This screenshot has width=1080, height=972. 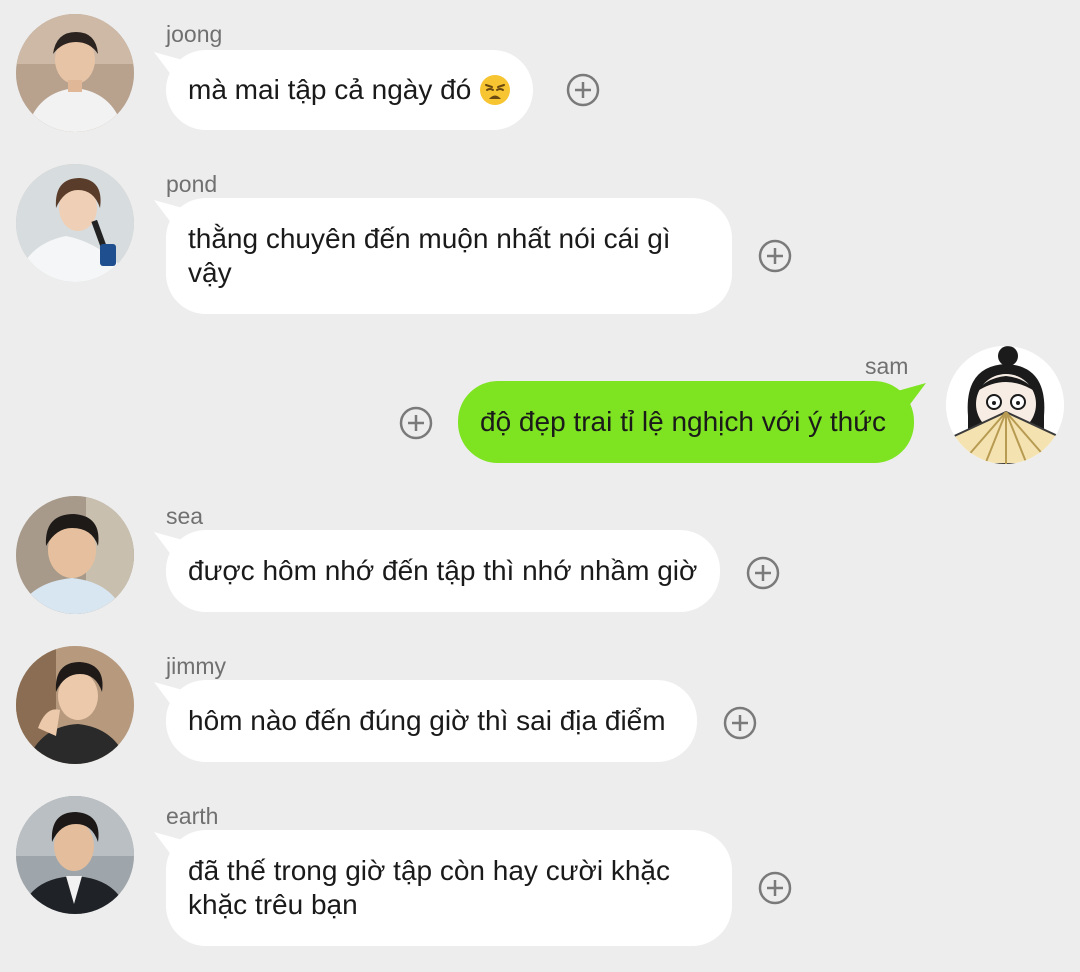 What do you see at coordinates (1005, 405) in the screenshot?
I see `cartoon-girl-fan-avatar` at bounding box center [1005, 405].